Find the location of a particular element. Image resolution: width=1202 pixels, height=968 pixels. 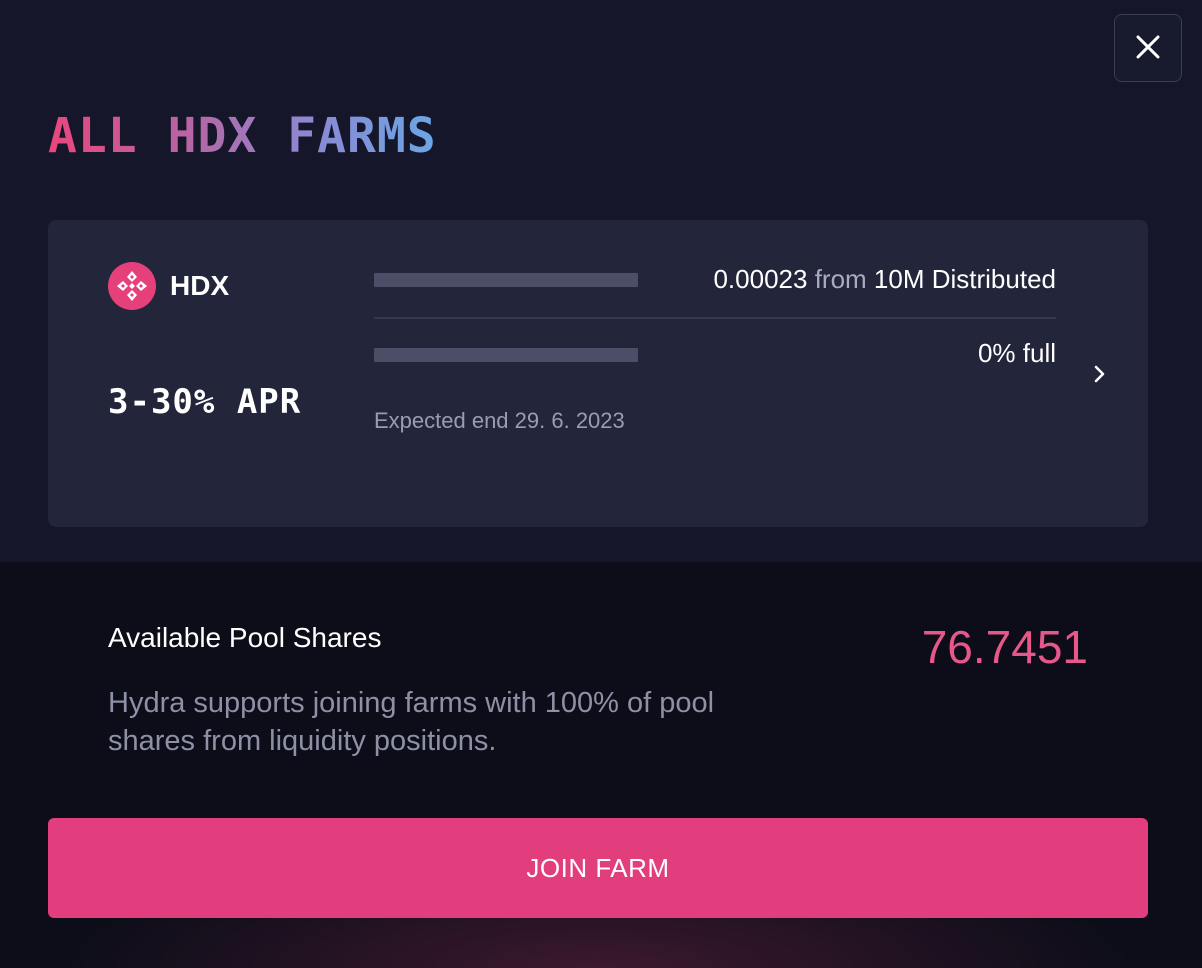

close-button is located at coordinates (1148, 48).